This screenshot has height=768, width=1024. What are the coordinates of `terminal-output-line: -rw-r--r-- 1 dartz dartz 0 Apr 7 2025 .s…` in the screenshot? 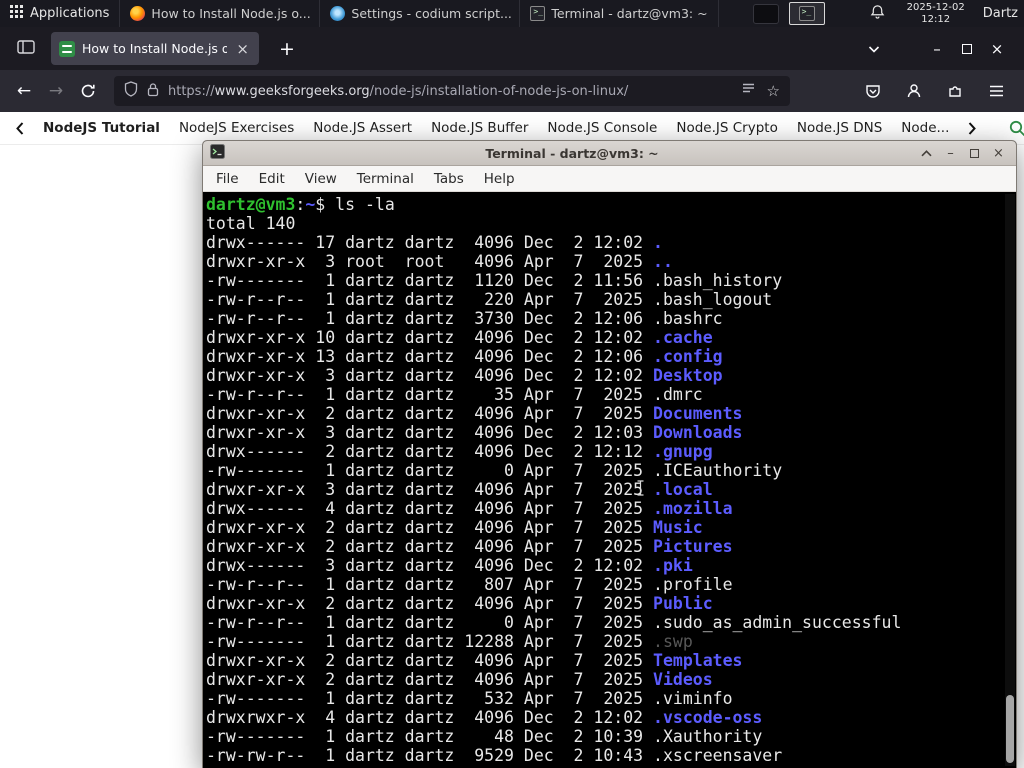 It's located at (554, 622).